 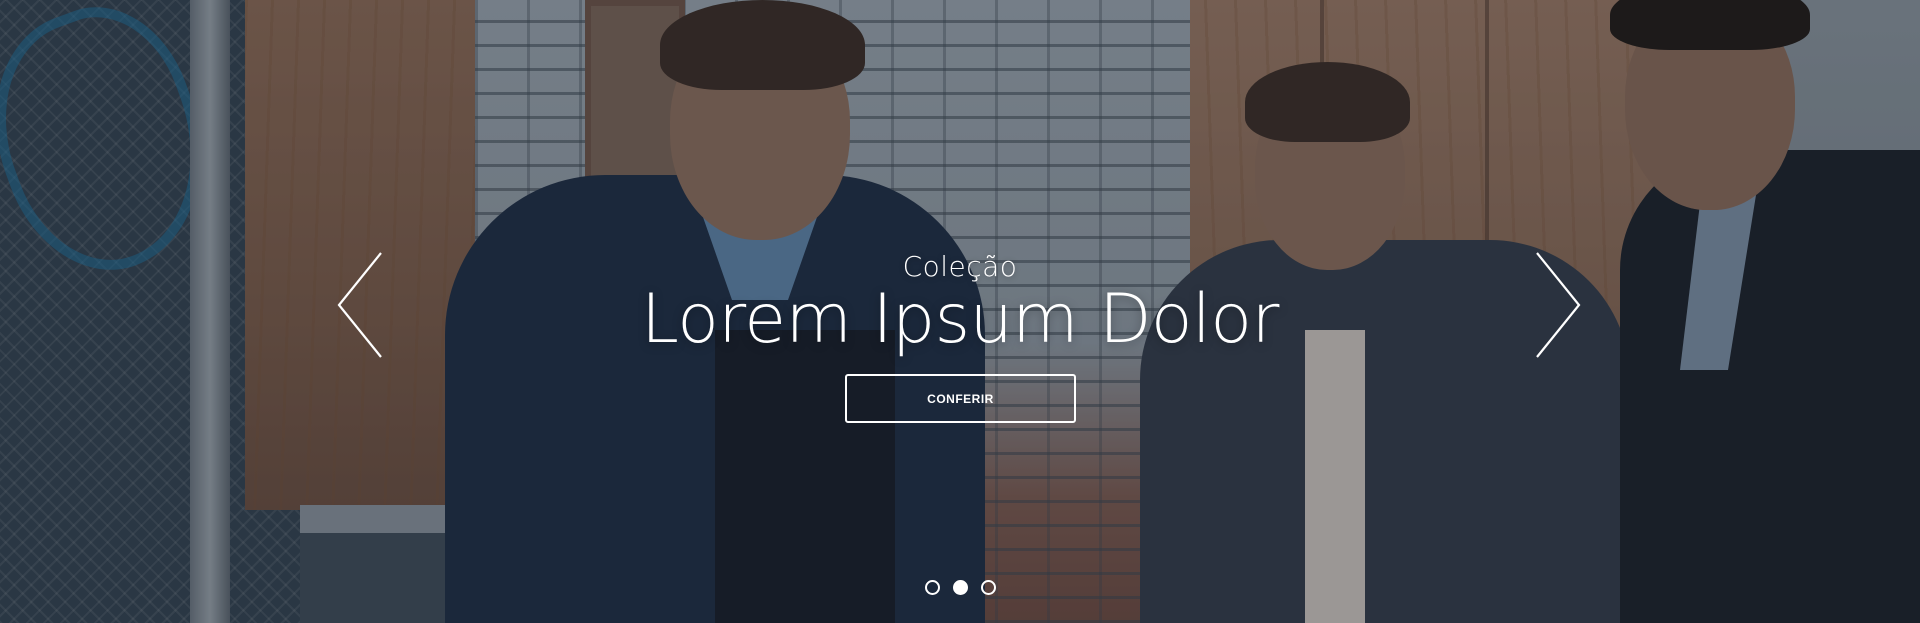 What do you see at coordinates (960, 319) in the screenshot?
I see `slide-title: Lorem Ipsum Dolor` at bounding box center [960, 319].